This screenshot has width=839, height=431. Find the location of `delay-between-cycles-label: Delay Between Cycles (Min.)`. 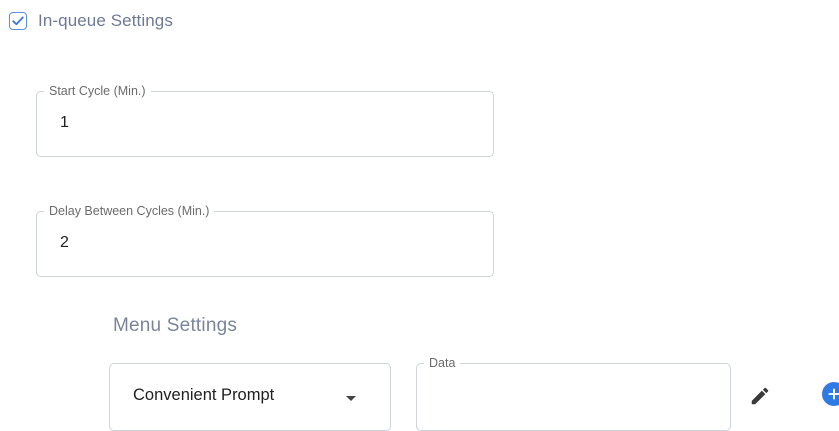

delay-between-cycles-label: Delay Between Cycles (Min.) is located at coordinates (129, 211).